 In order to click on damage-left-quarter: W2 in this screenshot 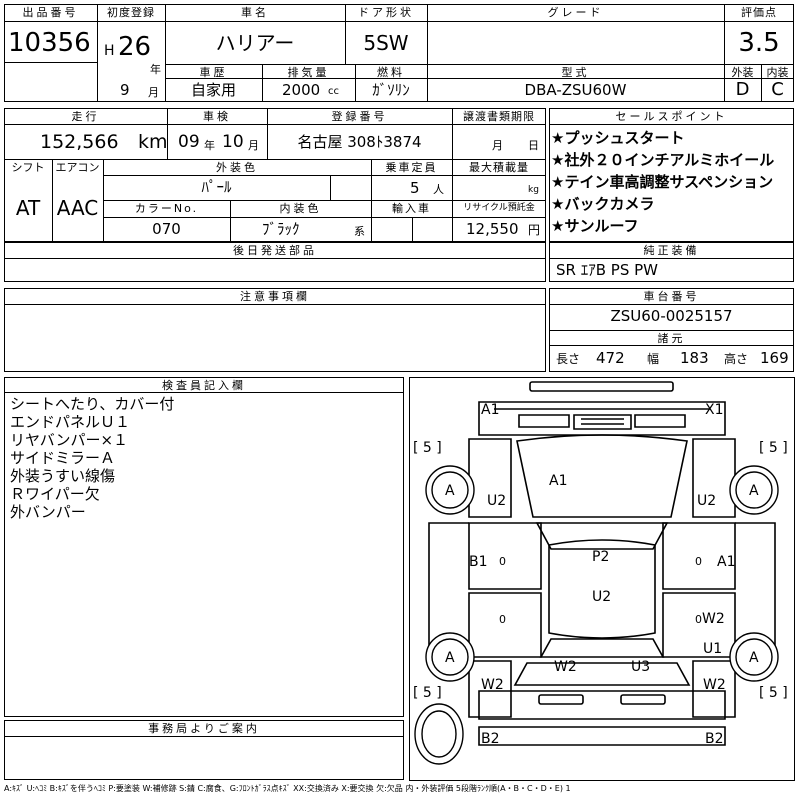, I will do `click(492, 685)`.